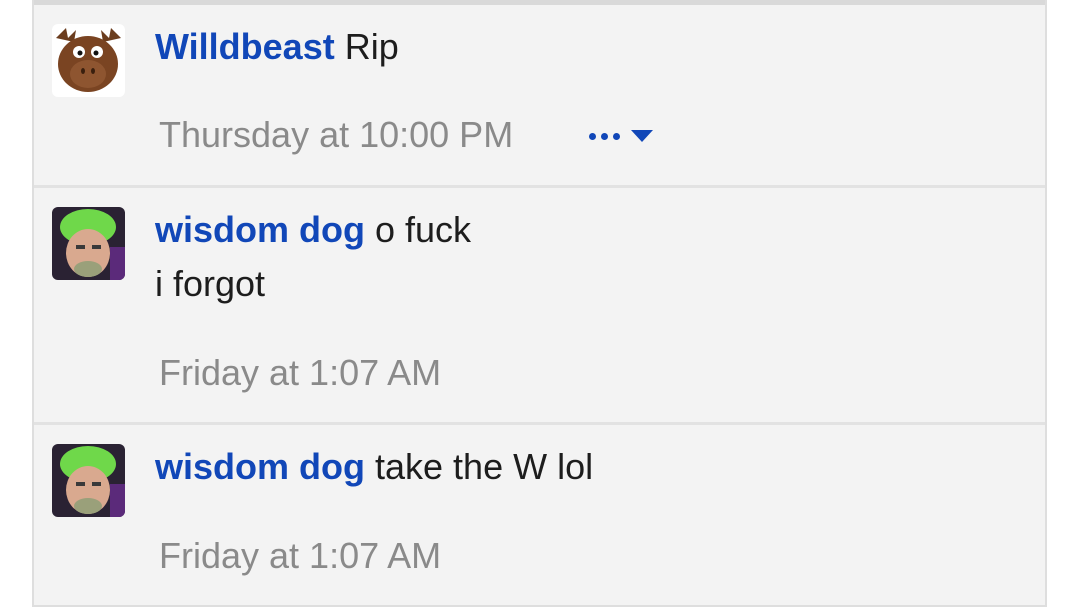  What do you see at coordinates (313, 257) in the screenshot?
I see `comment-body: wisdom dog o fuck i forgot` at bounding box center [313, 257].